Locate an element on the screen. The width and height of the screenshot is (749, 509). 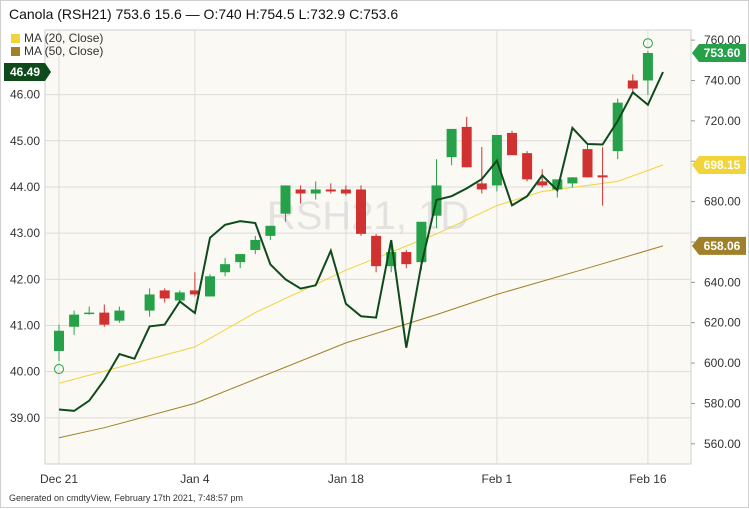
legend-label: MA (20, Close) is located at coordinates (63, 38).